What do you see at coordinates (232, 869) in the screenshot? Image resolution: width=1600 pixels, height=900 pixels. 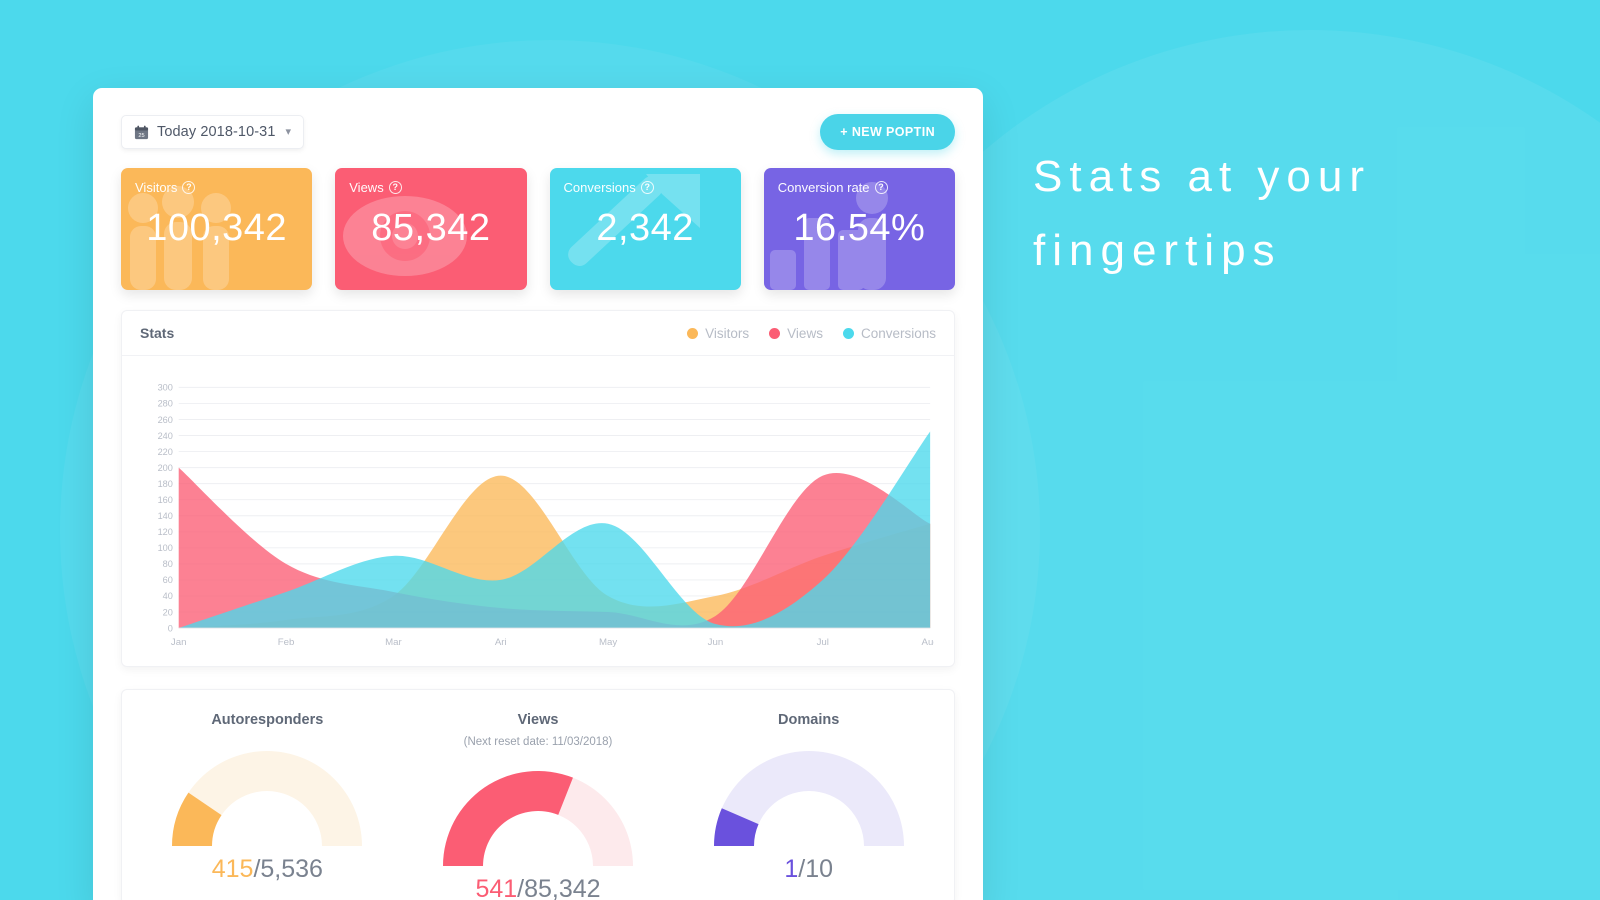 I see `gauge-current: 415` at bounding box center [232, 869].